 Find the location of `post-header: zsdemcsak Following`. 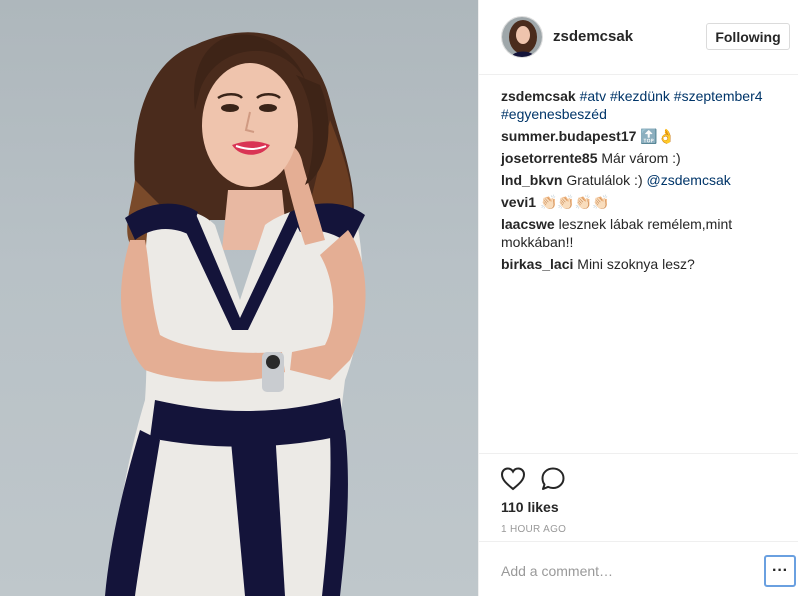

post-header: zsdemcsak Following is located at coordinates (638, 37).